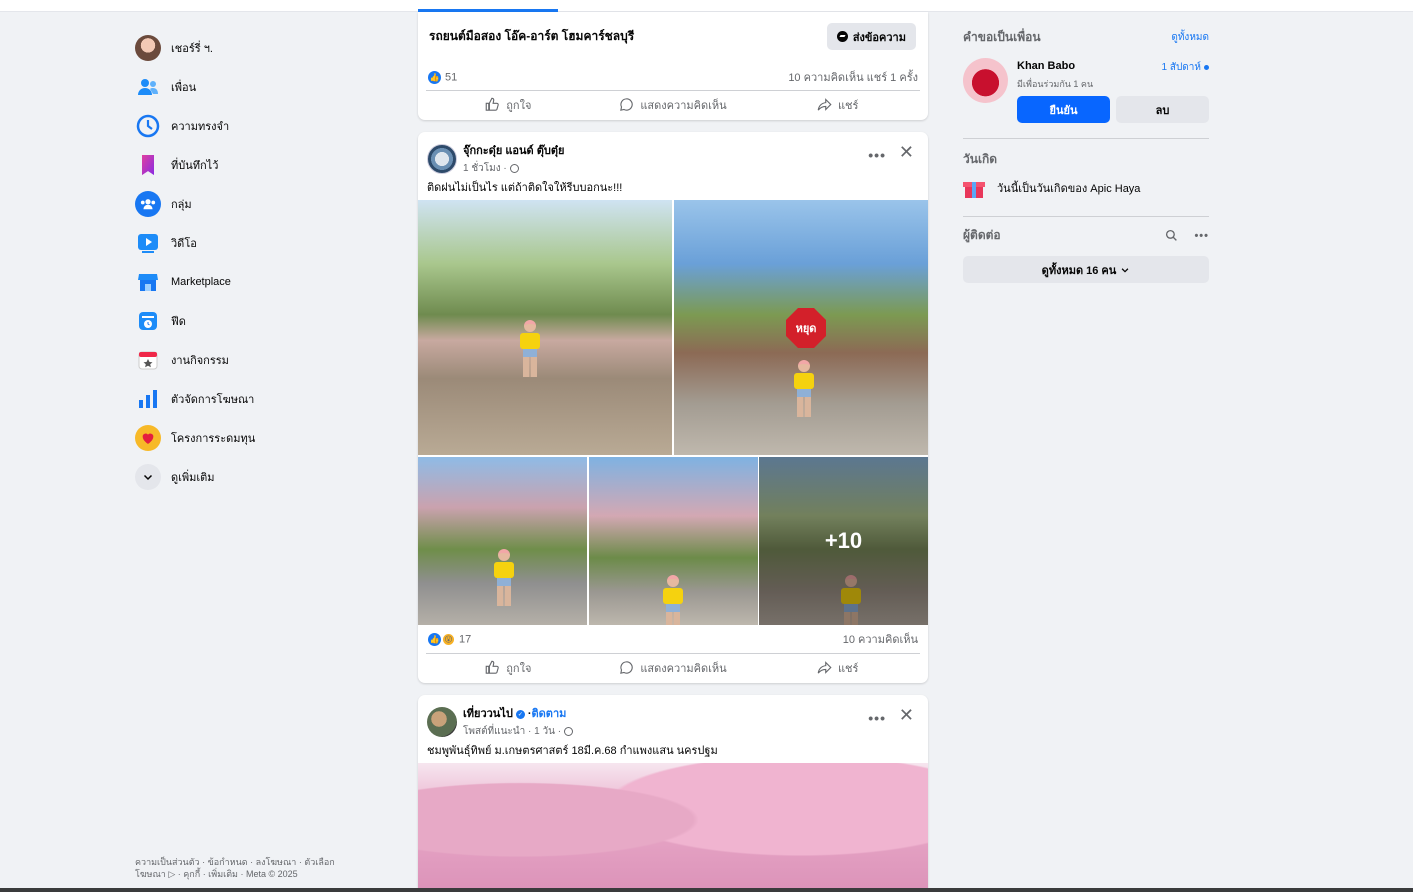 Image resolution: width=1413 pixels, height=892 pixels. What do you see at coordinates (265, 203) in the screenshot?
I see `sidebar-item-groups: กลุ่ม` at bounding box center [265, 203].